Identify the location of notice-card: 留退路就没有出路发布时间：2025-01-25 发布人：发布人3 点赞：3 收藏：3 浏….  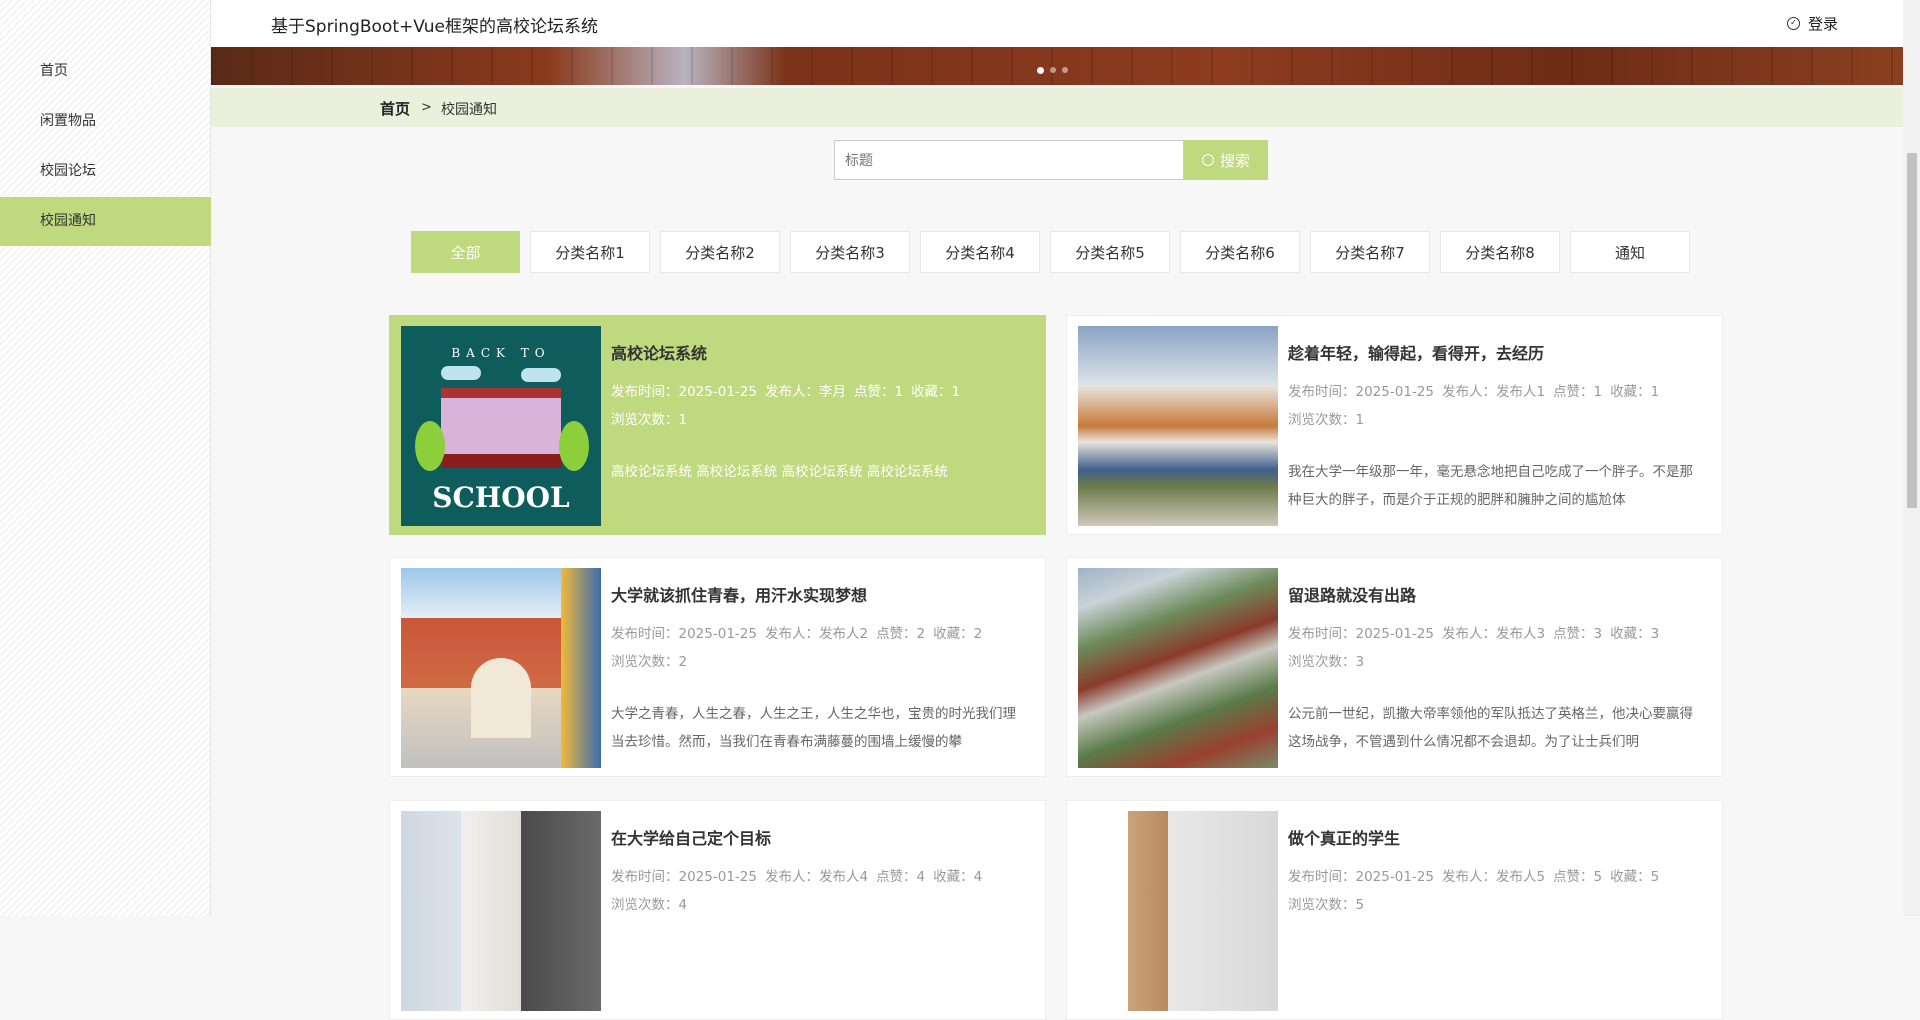
(1394, 667).